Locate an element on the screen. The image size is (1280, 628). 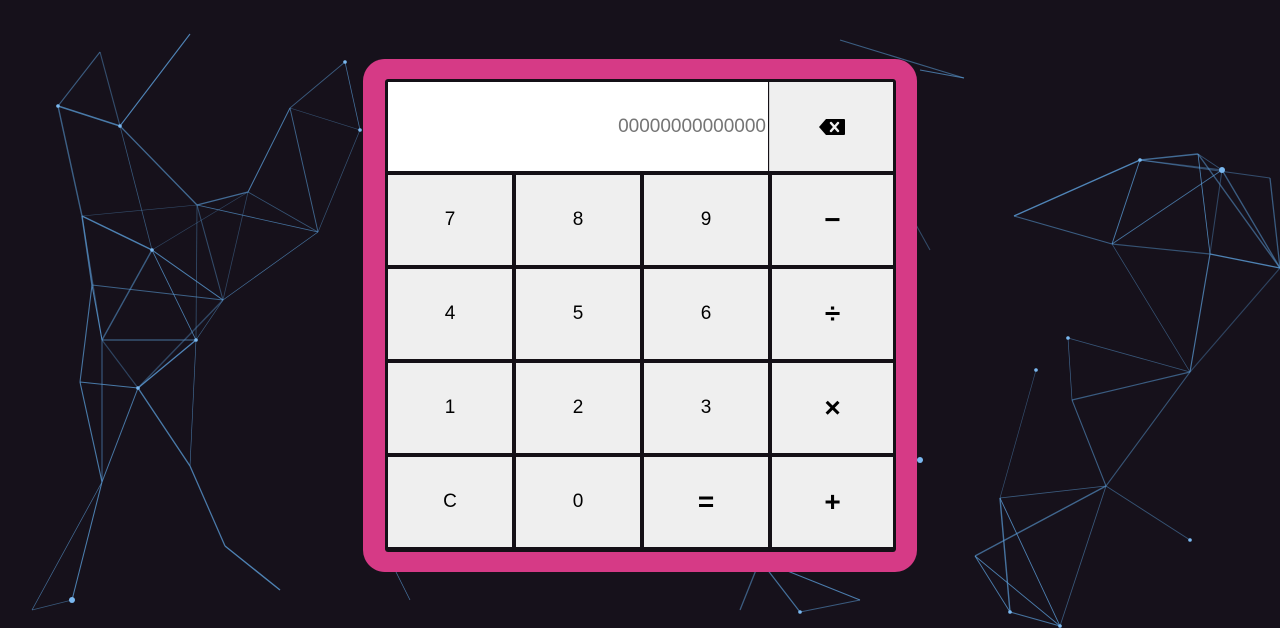
backspace-button is located at coordinates (831, 126).